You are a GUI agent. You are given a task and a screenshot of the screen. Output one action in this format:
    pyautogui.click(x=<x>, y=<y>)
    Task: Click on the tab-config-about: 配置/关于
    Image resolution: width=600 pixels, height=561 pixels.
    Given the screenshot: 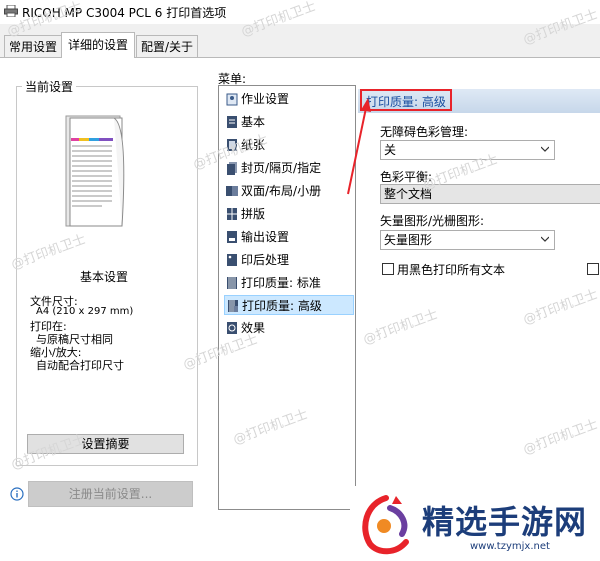 What is the action you would take?
    pyautogui.click(x=167, y=46)
    